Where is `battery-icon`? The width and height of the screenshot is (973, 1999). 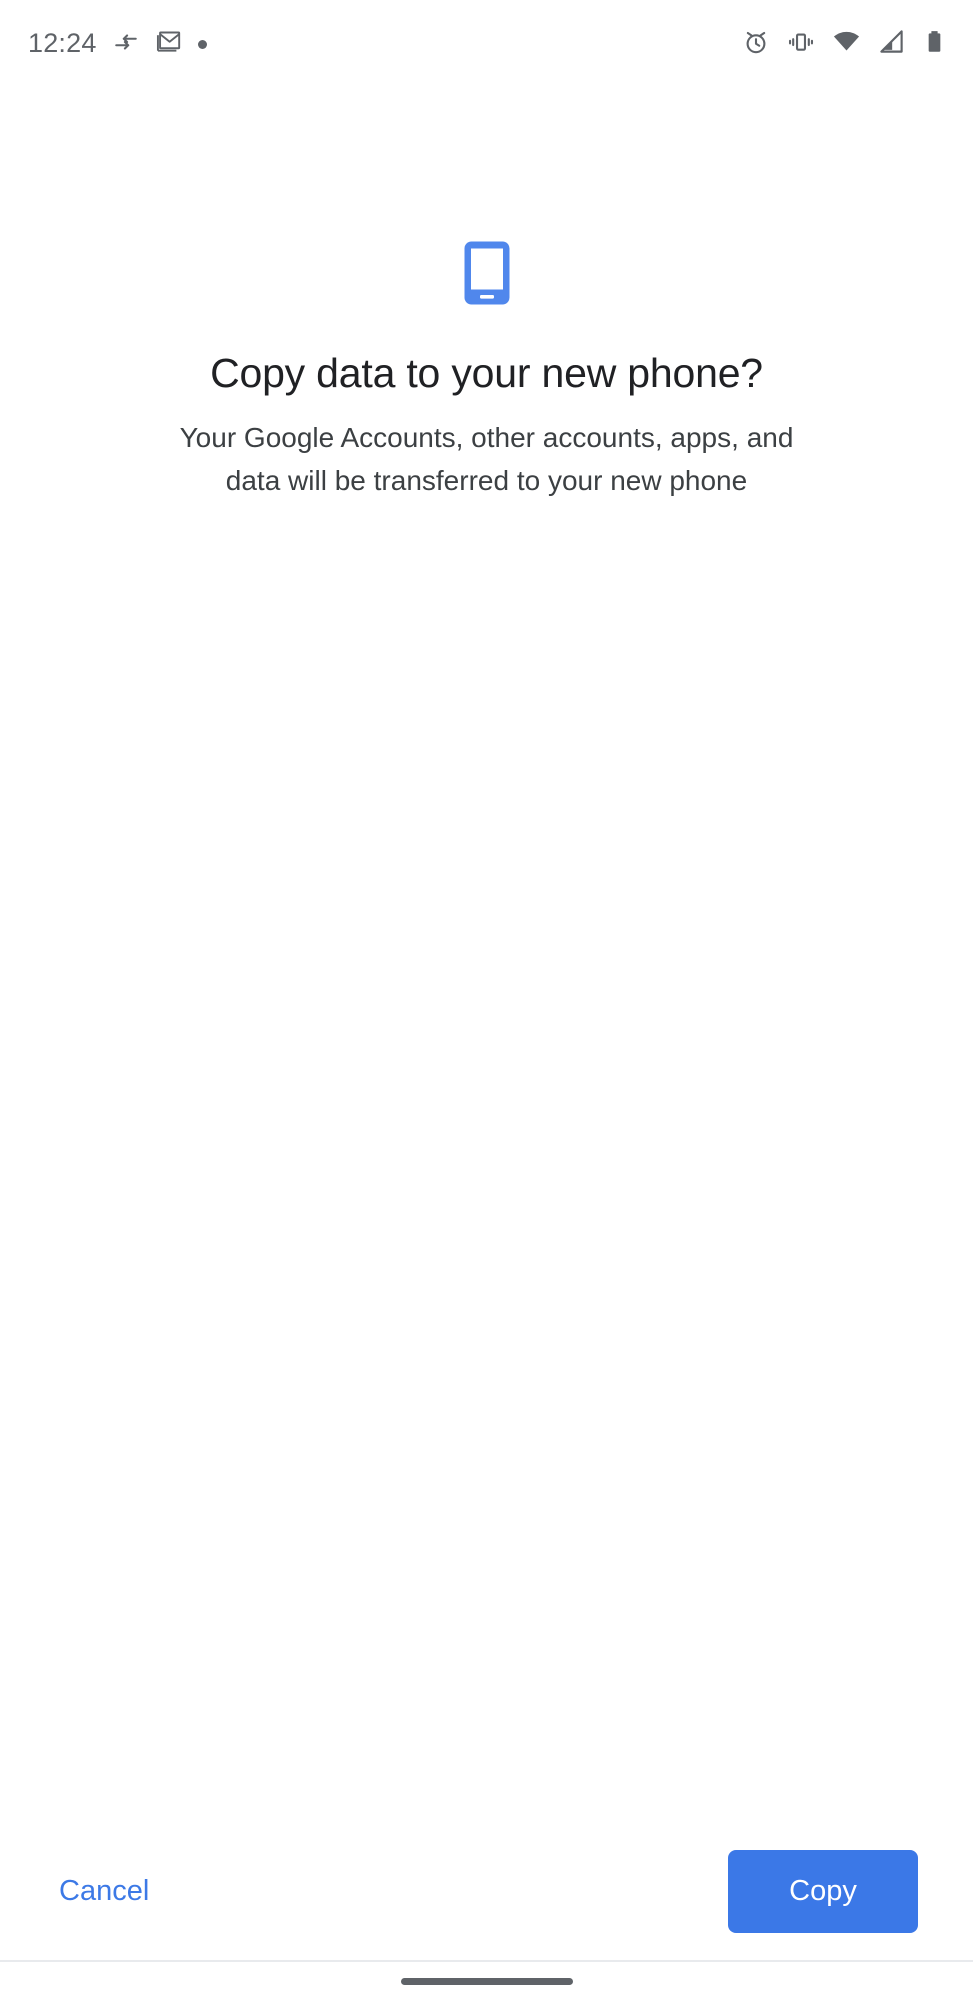
battery-icon is located at coordinates (934, 44).